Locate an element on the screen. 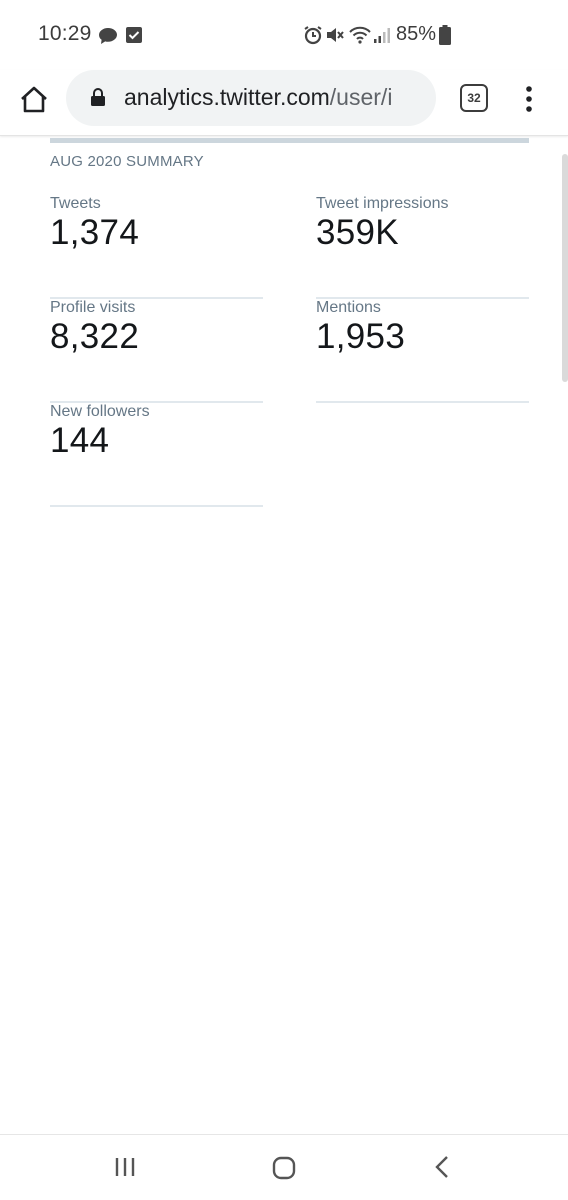 The image size is (568, 1200). status-bar: 10:29 85% is located at coordinates (284, 35).